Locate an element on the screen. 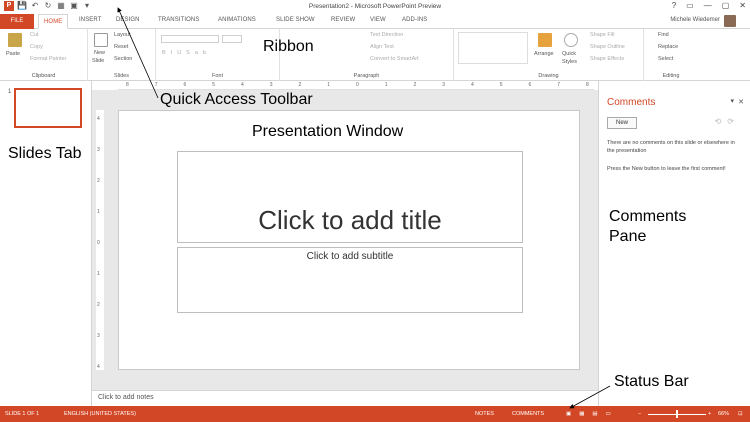  qat-arrow is located at coordinates (138, 53).